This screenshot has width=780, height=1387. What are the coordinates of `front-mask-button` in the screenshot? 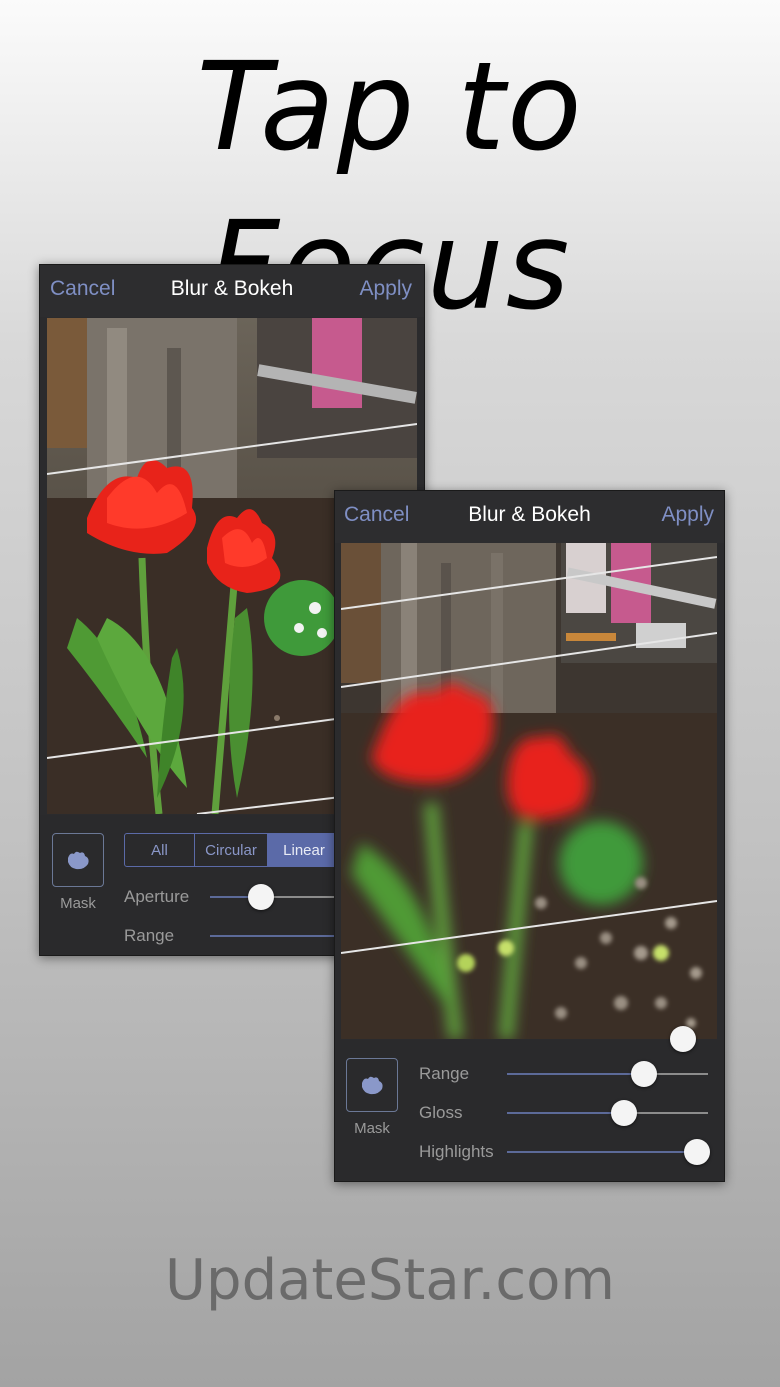 It's located at (372, 1085).